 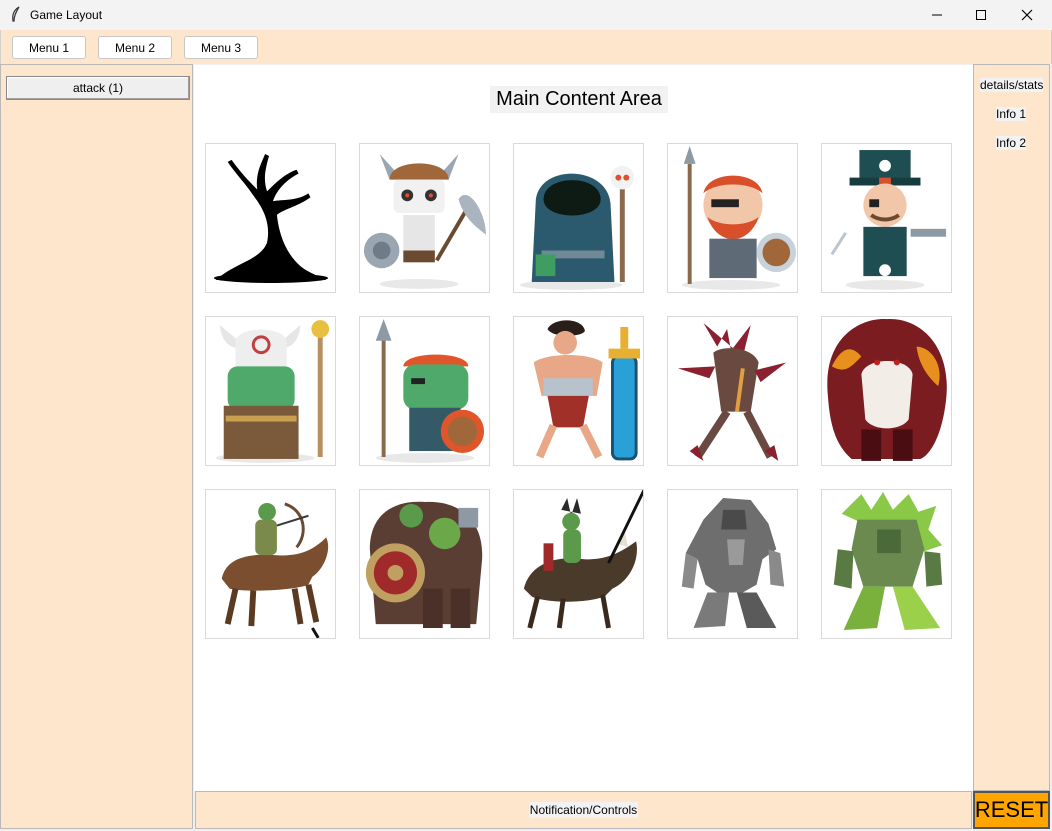 I want to click on maximize-button, so click(x=981, y=15).